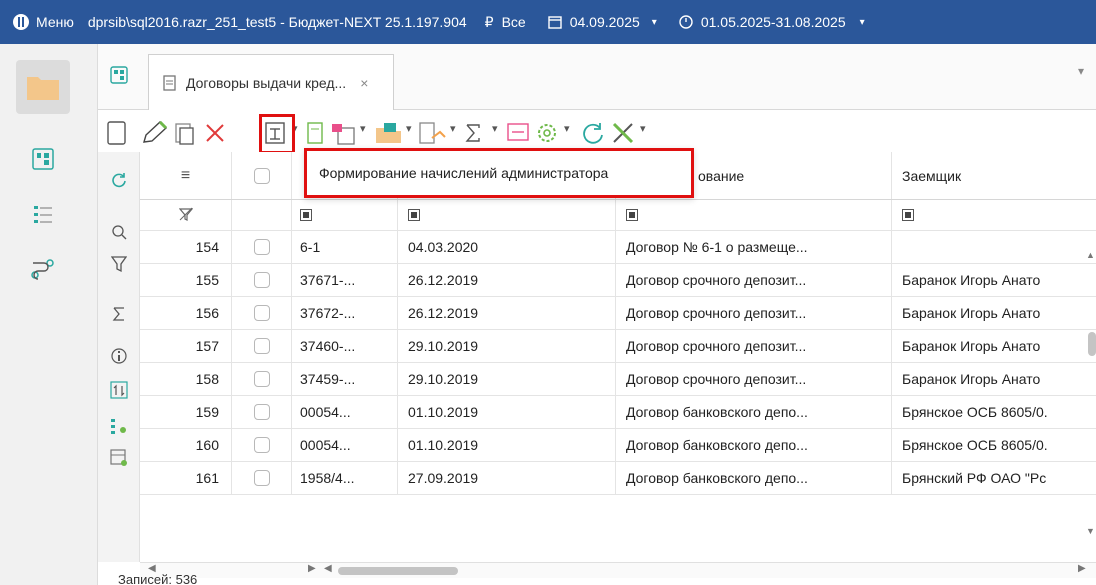 This screenshot has width=1096, height=585. I want to click on table-settings-icon, so click(119, 458).